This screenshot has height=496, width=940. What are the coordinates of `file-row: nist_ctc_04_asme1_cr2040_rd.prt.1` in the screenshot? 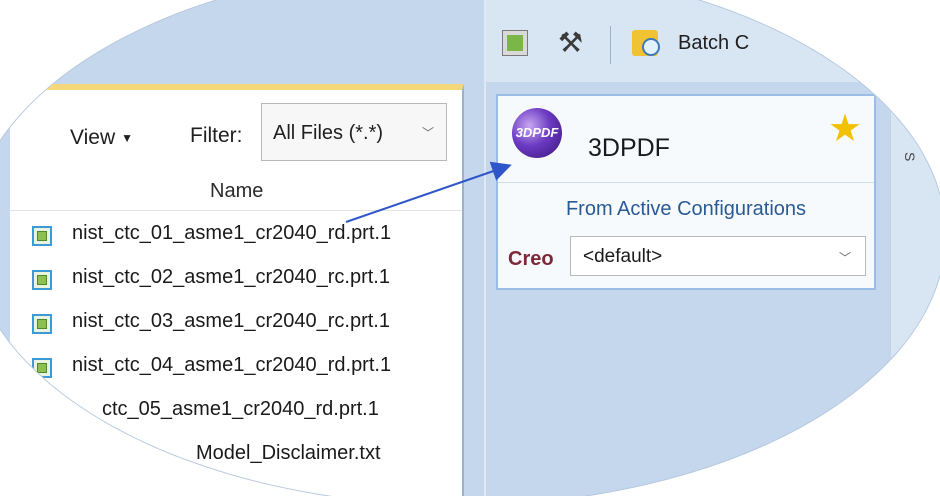 It's located at (236, 370).